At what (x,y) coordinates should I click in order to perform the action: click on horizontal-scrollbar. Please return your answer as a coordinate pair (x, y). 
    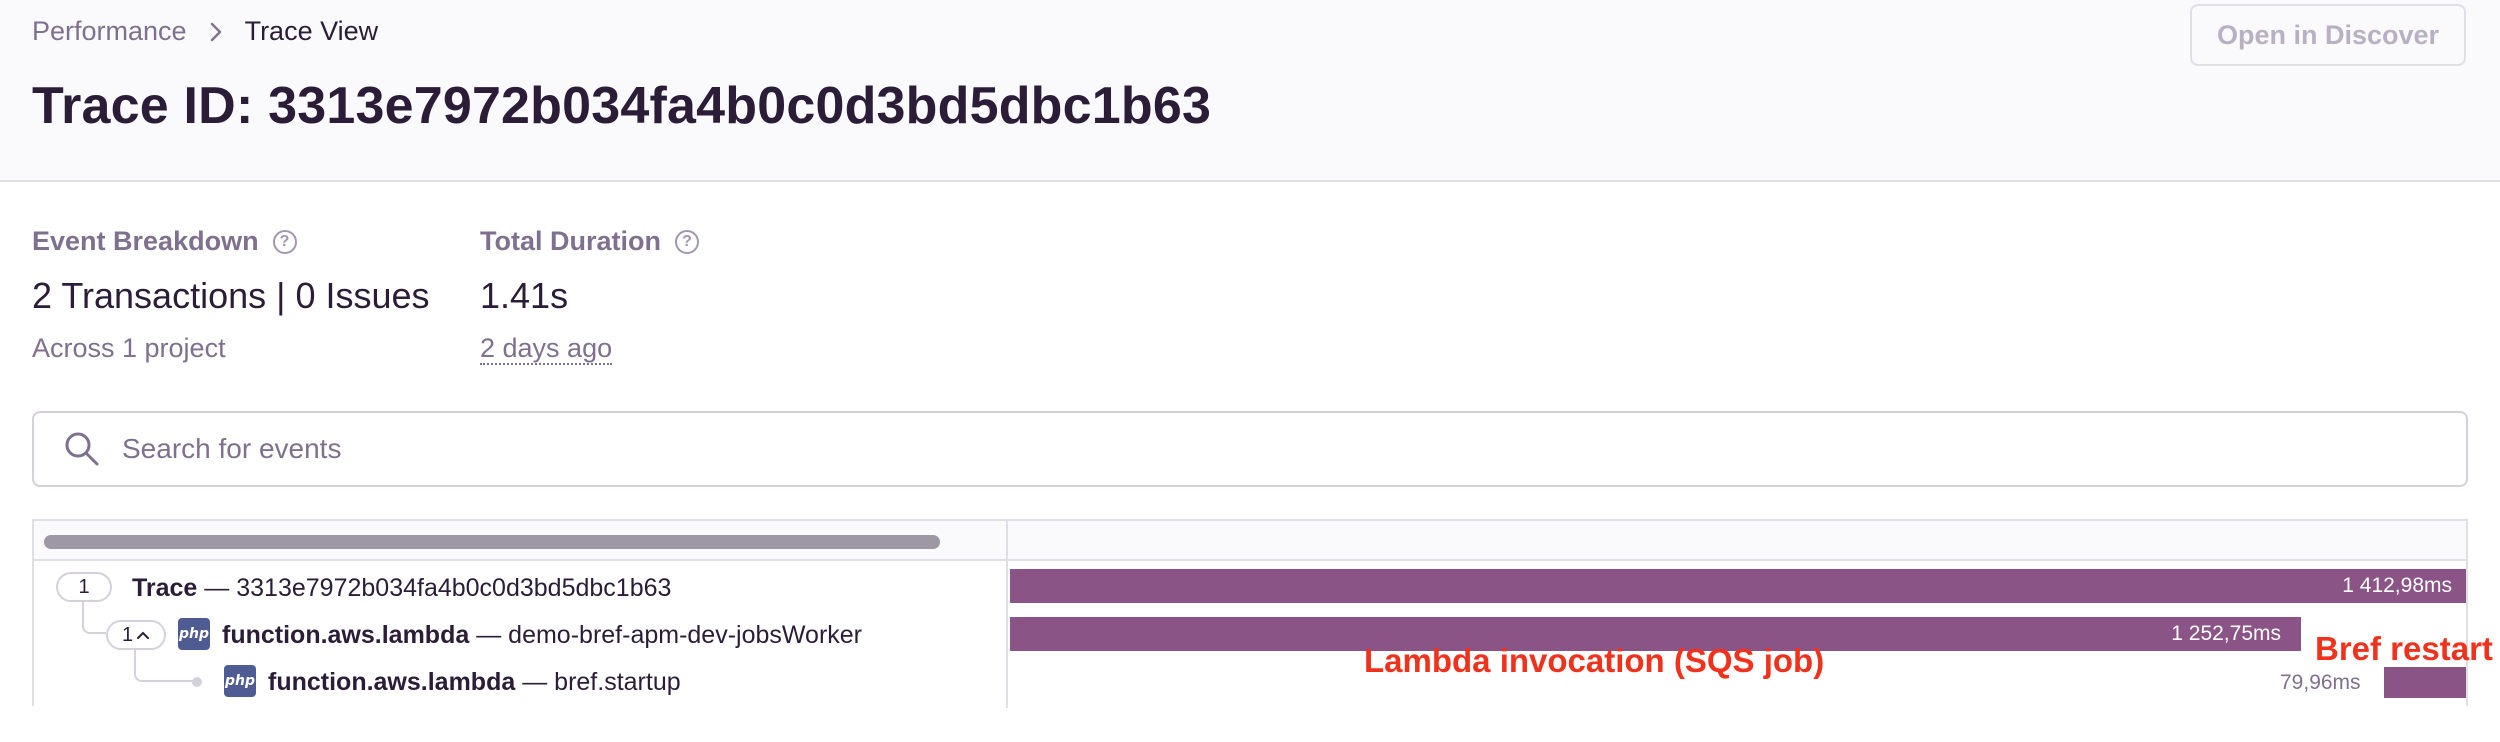
    Looking at the image, I should click on (492, 542).